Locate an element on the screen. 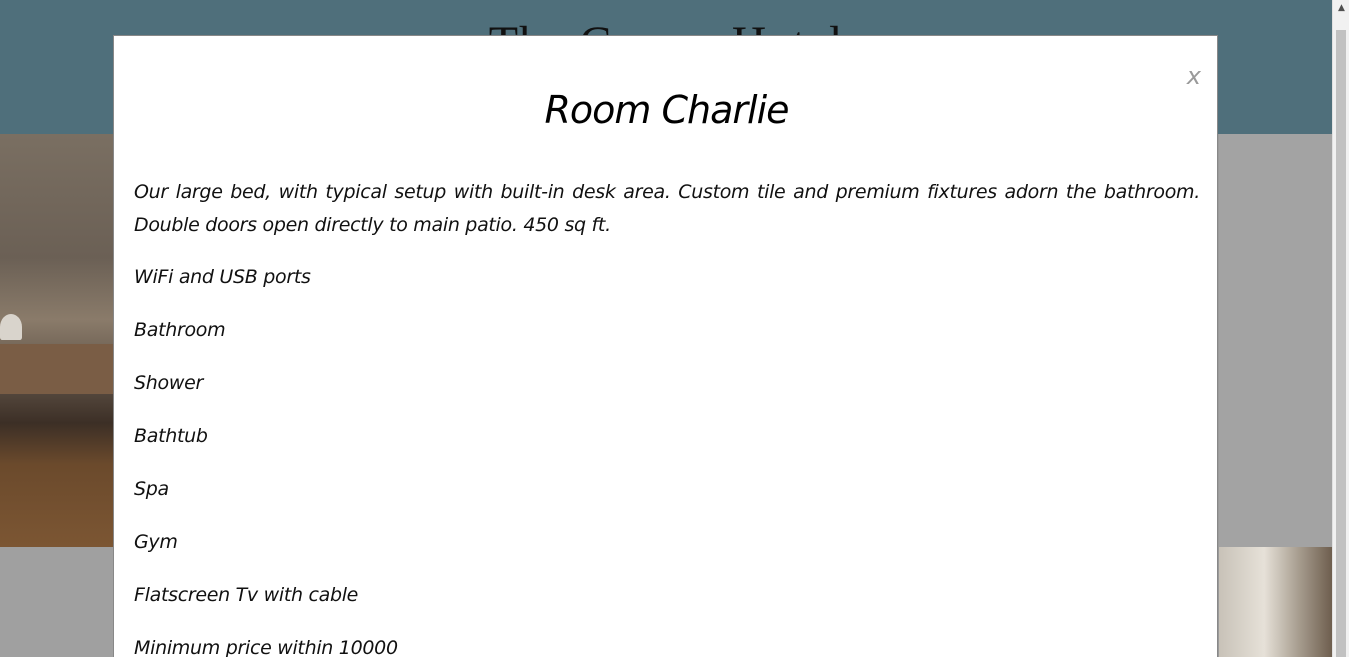 The image size is (1349, 657). close-button: x is located at coordinates (1194, 76).